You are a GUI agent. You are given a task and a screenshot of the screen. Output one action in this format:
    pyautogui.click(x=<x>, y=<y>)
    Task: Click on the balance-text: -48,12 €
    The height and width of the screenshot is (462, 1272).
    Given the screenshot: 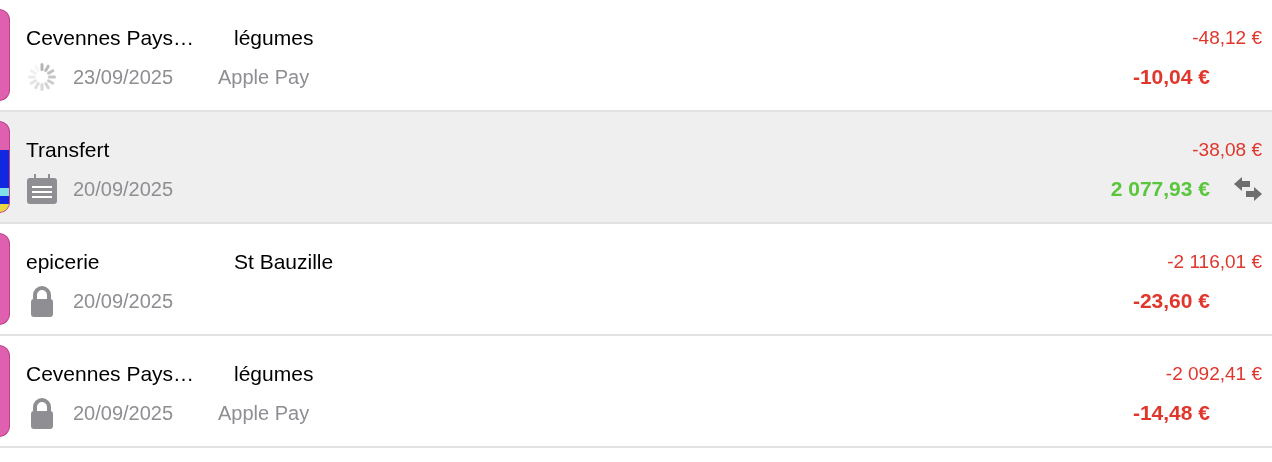 What is the action you would take?
    pyautogui.click(x=1227, y=37)
    